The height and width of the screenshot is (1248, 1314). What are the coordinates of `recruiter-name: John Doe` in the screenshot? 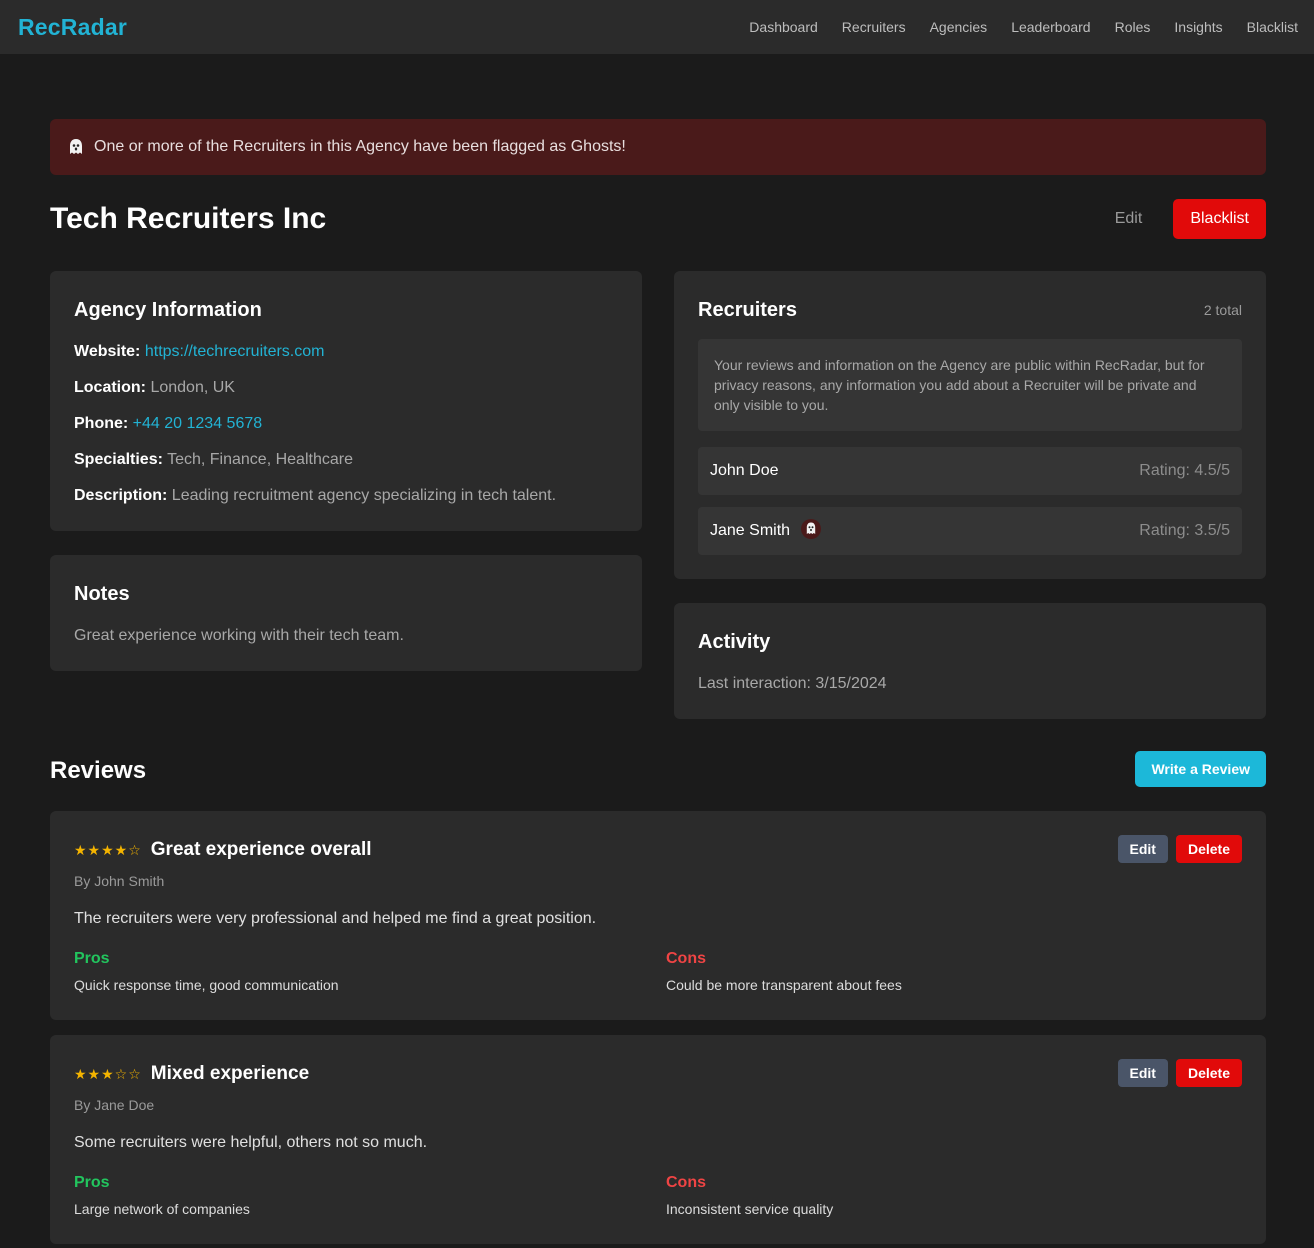 It's located at (744, 470).